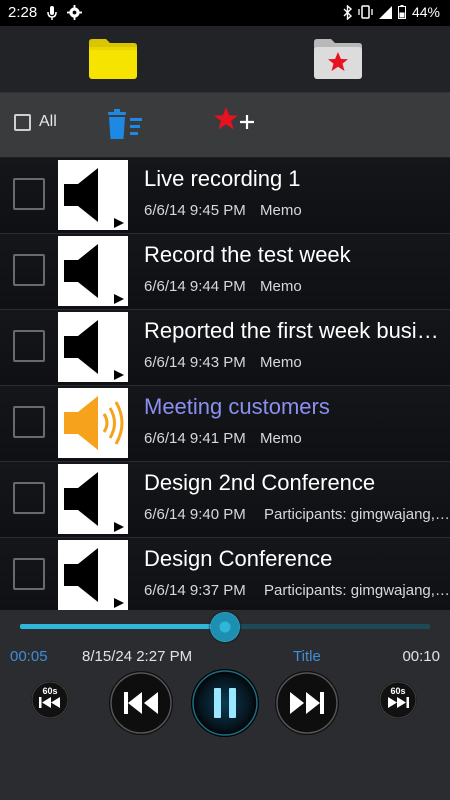 This screenshot has height=800, width=450. I want to click on toolbar: All, so click(225, 125).